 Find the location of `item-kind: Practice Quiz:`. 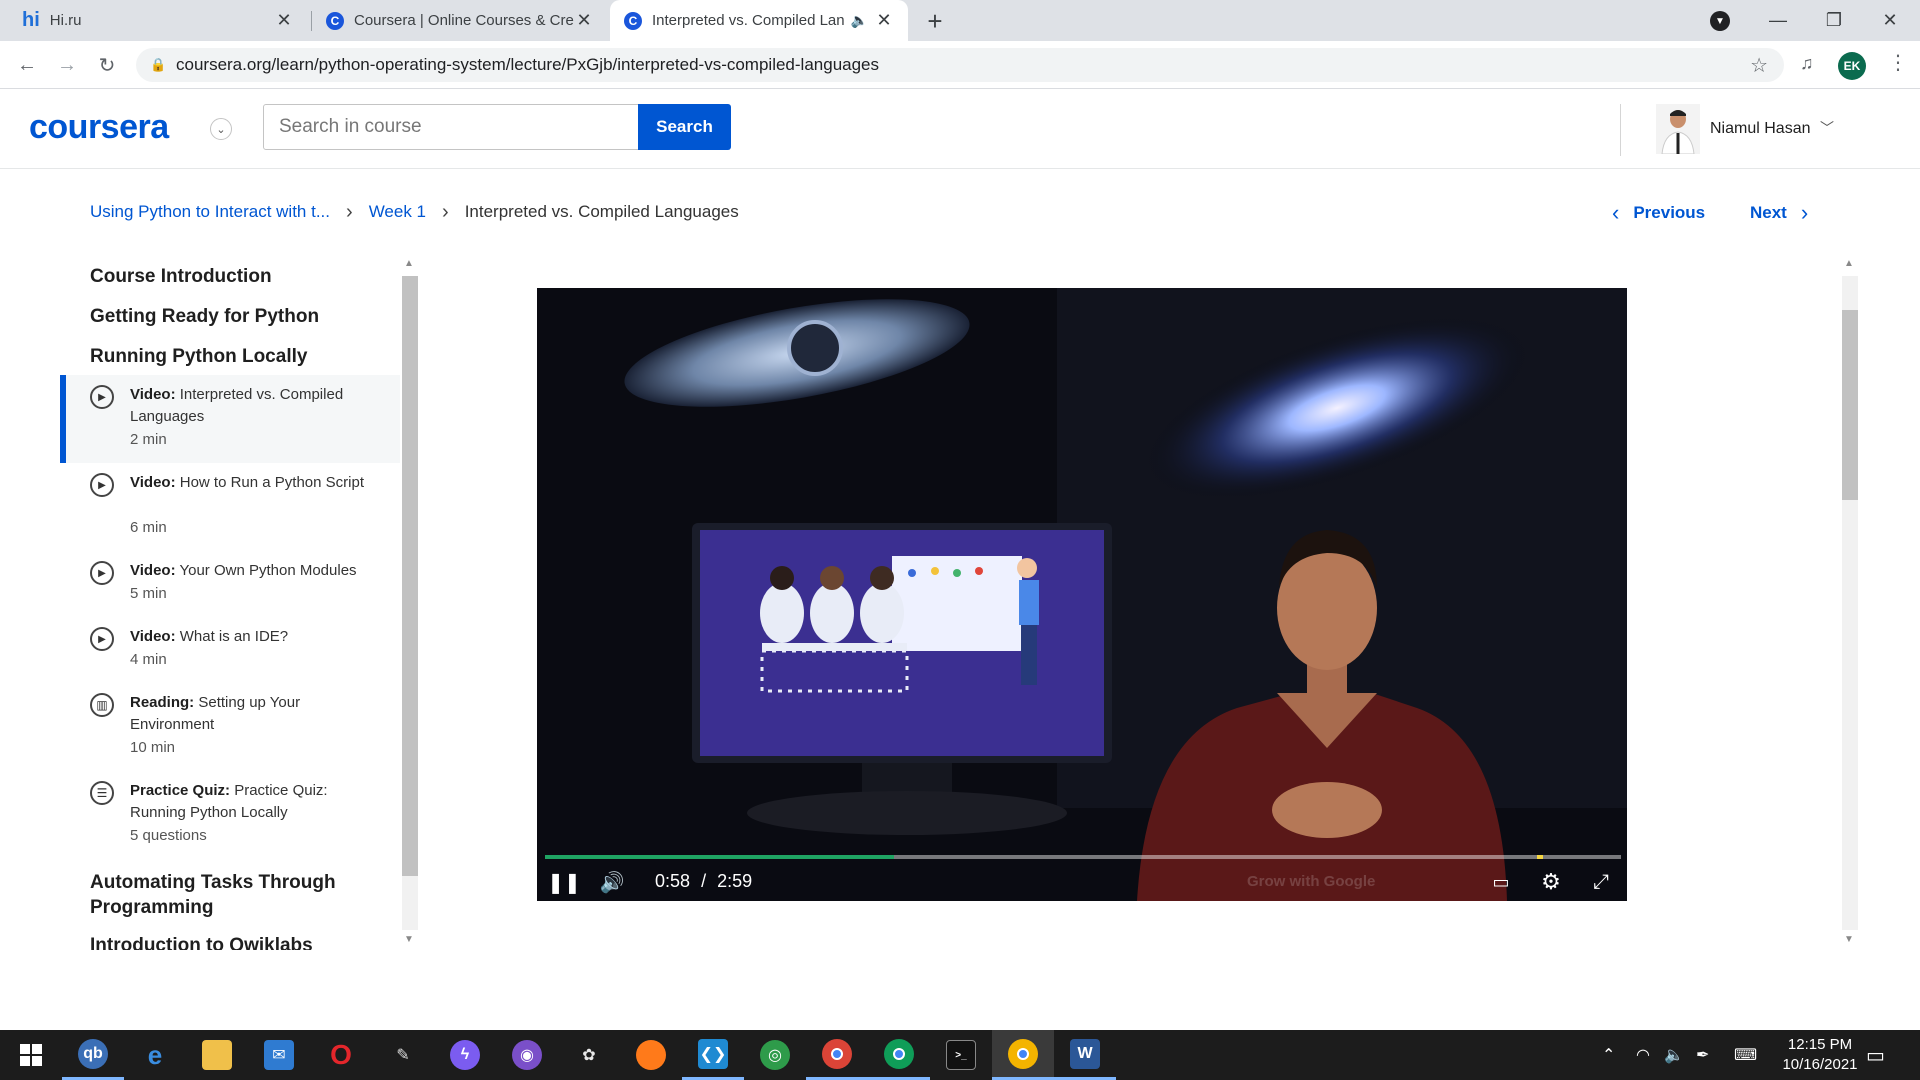

item-kind: Practice Quiz: is located at coordinates (180, 790).